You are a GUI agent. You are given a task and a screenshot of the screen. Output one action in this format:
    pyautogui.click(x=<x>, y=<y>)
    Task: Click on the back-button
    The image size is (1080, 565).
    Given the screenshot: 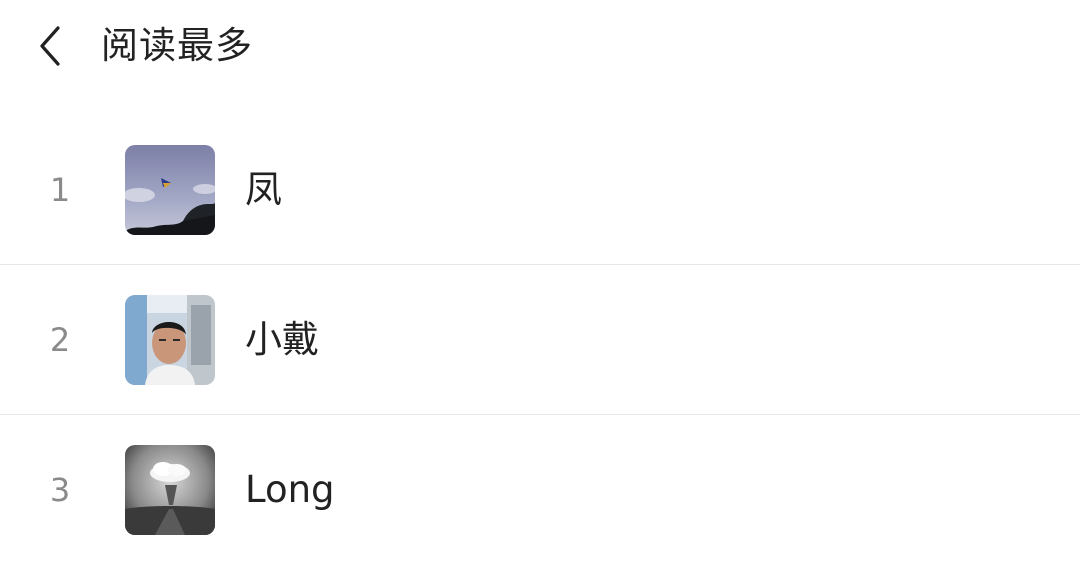 What is the action you would take?
    pyautogui.click(x=50, y=46)
    